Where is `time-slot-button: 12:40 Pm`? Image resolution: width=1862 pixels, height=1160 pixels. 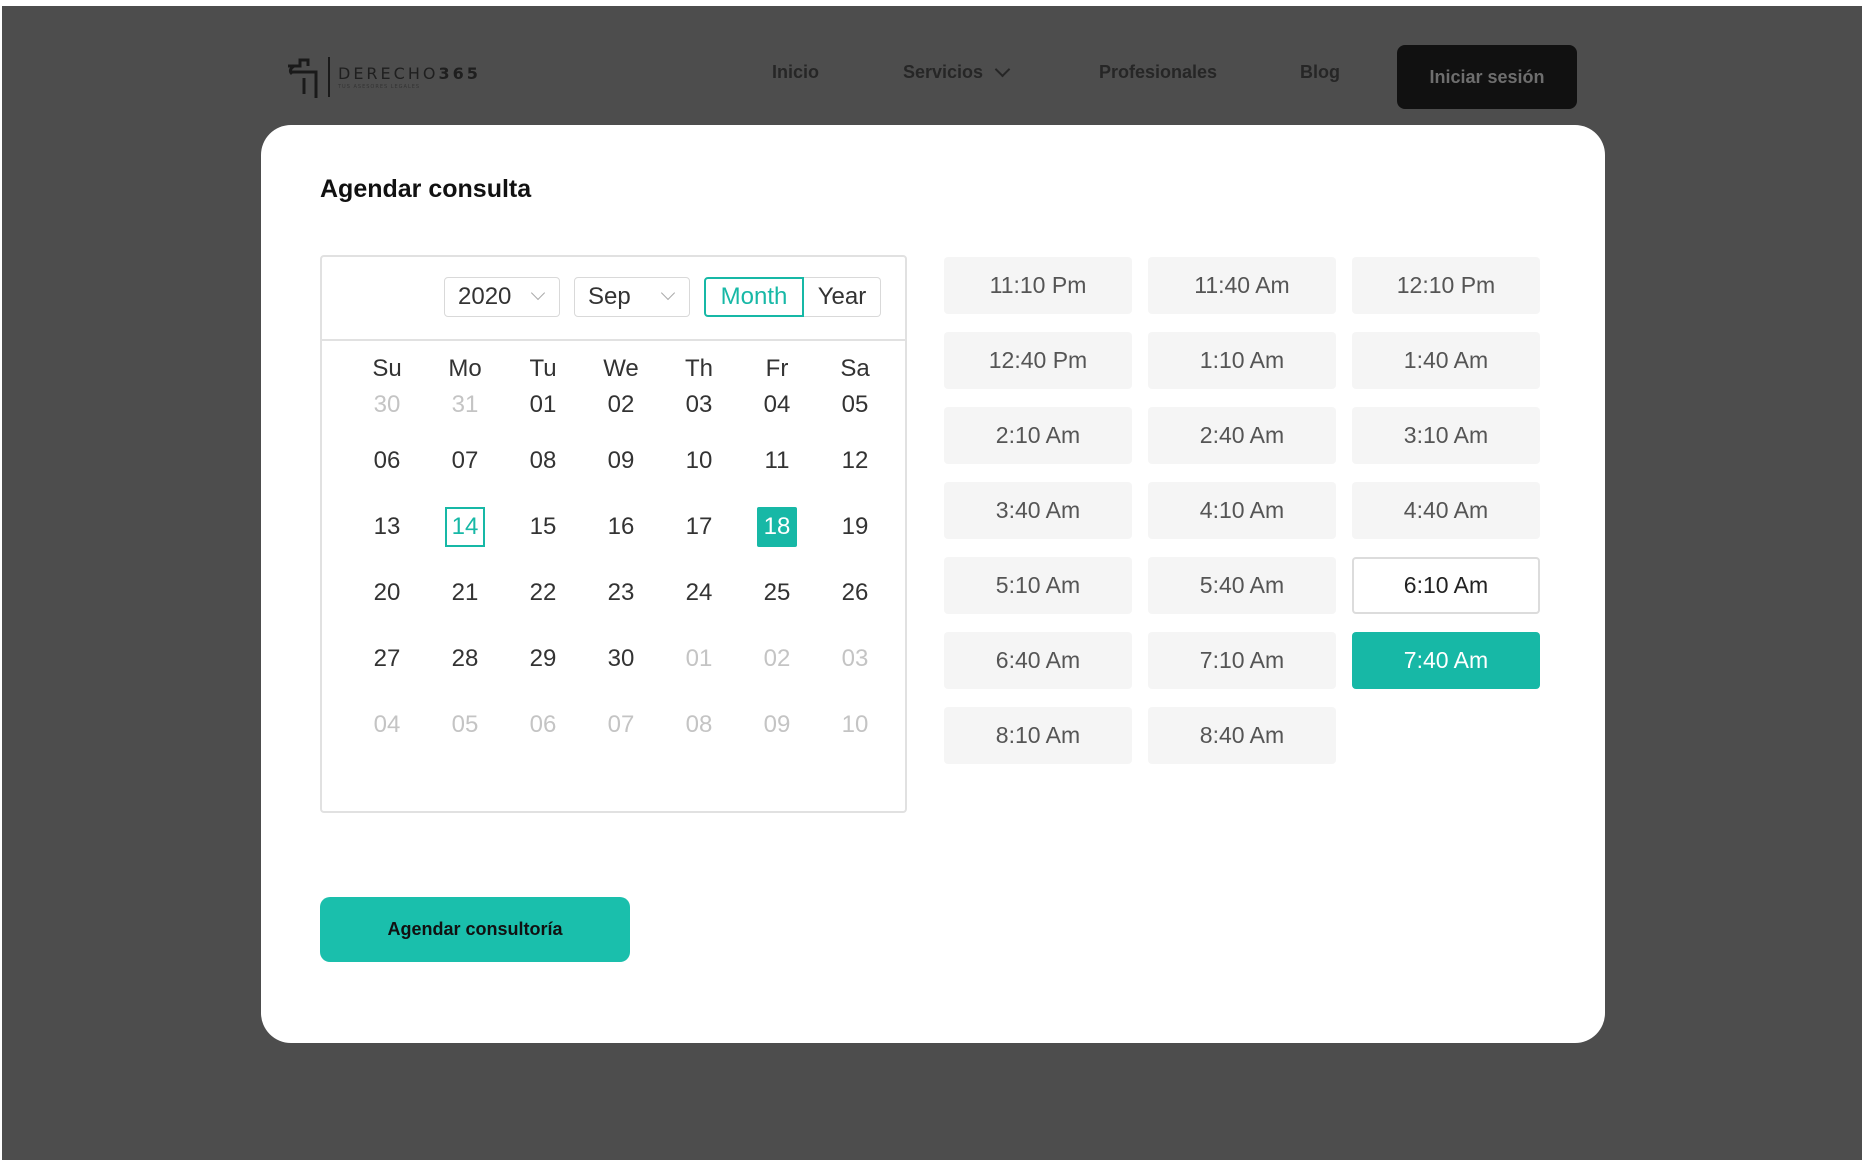 time-slot-button: 12:40 Pm is located at coordinates (1038, 360).